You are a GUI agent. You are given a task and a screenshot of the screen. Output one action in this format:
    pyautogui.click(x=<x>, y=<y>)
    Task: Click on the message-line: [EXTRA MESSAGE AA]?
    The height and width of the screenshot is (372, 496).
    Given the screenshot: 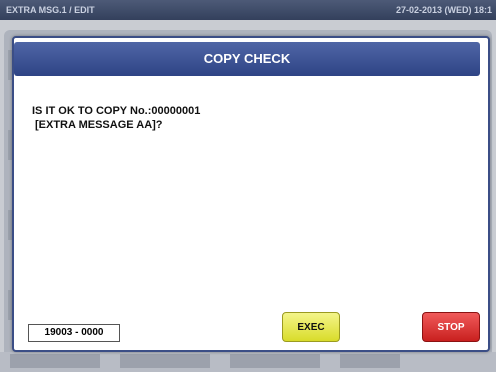 What is the action you would take?
    pyautogui.click(x=99, y=125)
    